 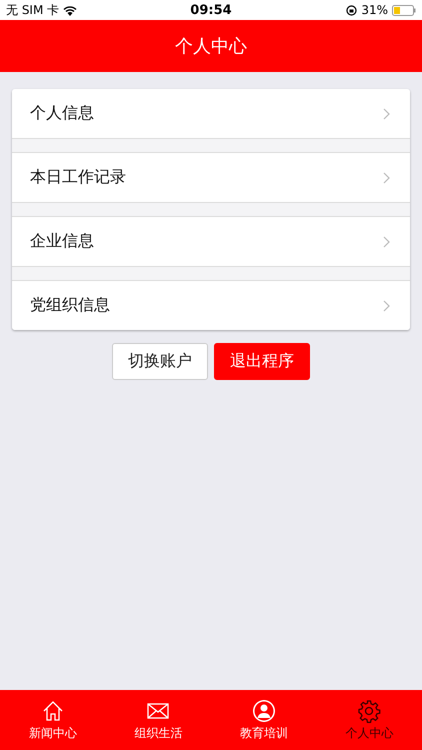 I want to click on clock-time: 09:54, so click(x=211, y=10).